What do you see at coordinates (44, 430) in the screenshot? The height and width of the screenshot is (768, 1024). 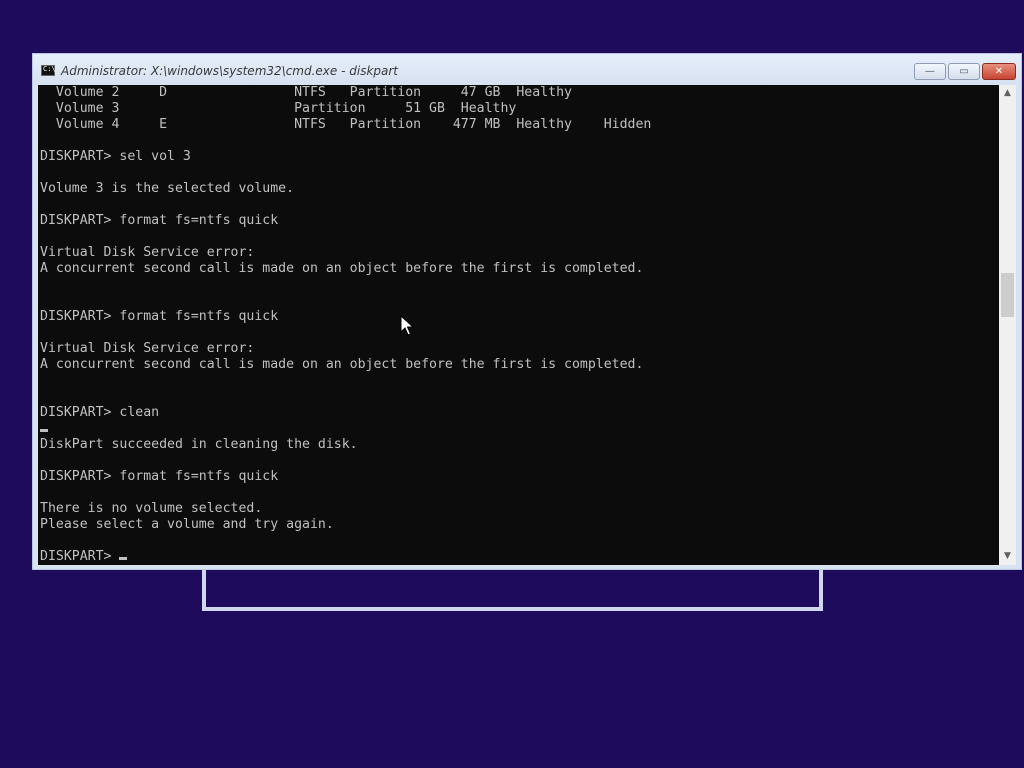 I see `stray-cursor-mark` at bounding box center [44, 430].